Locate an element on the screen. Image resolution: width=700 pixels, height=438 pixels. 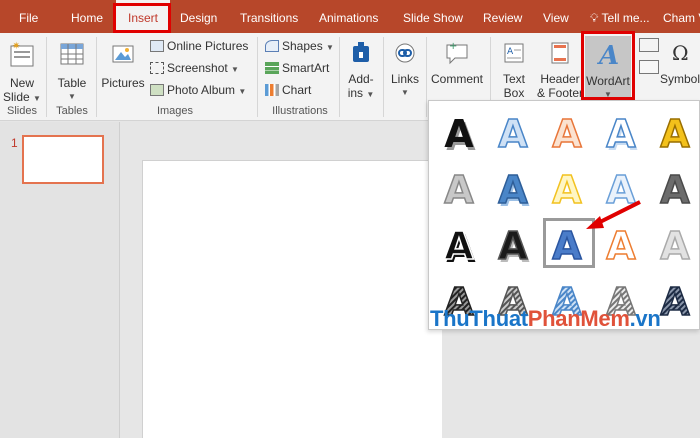
omega-icon: Ω is located at coordinates (680, 53).